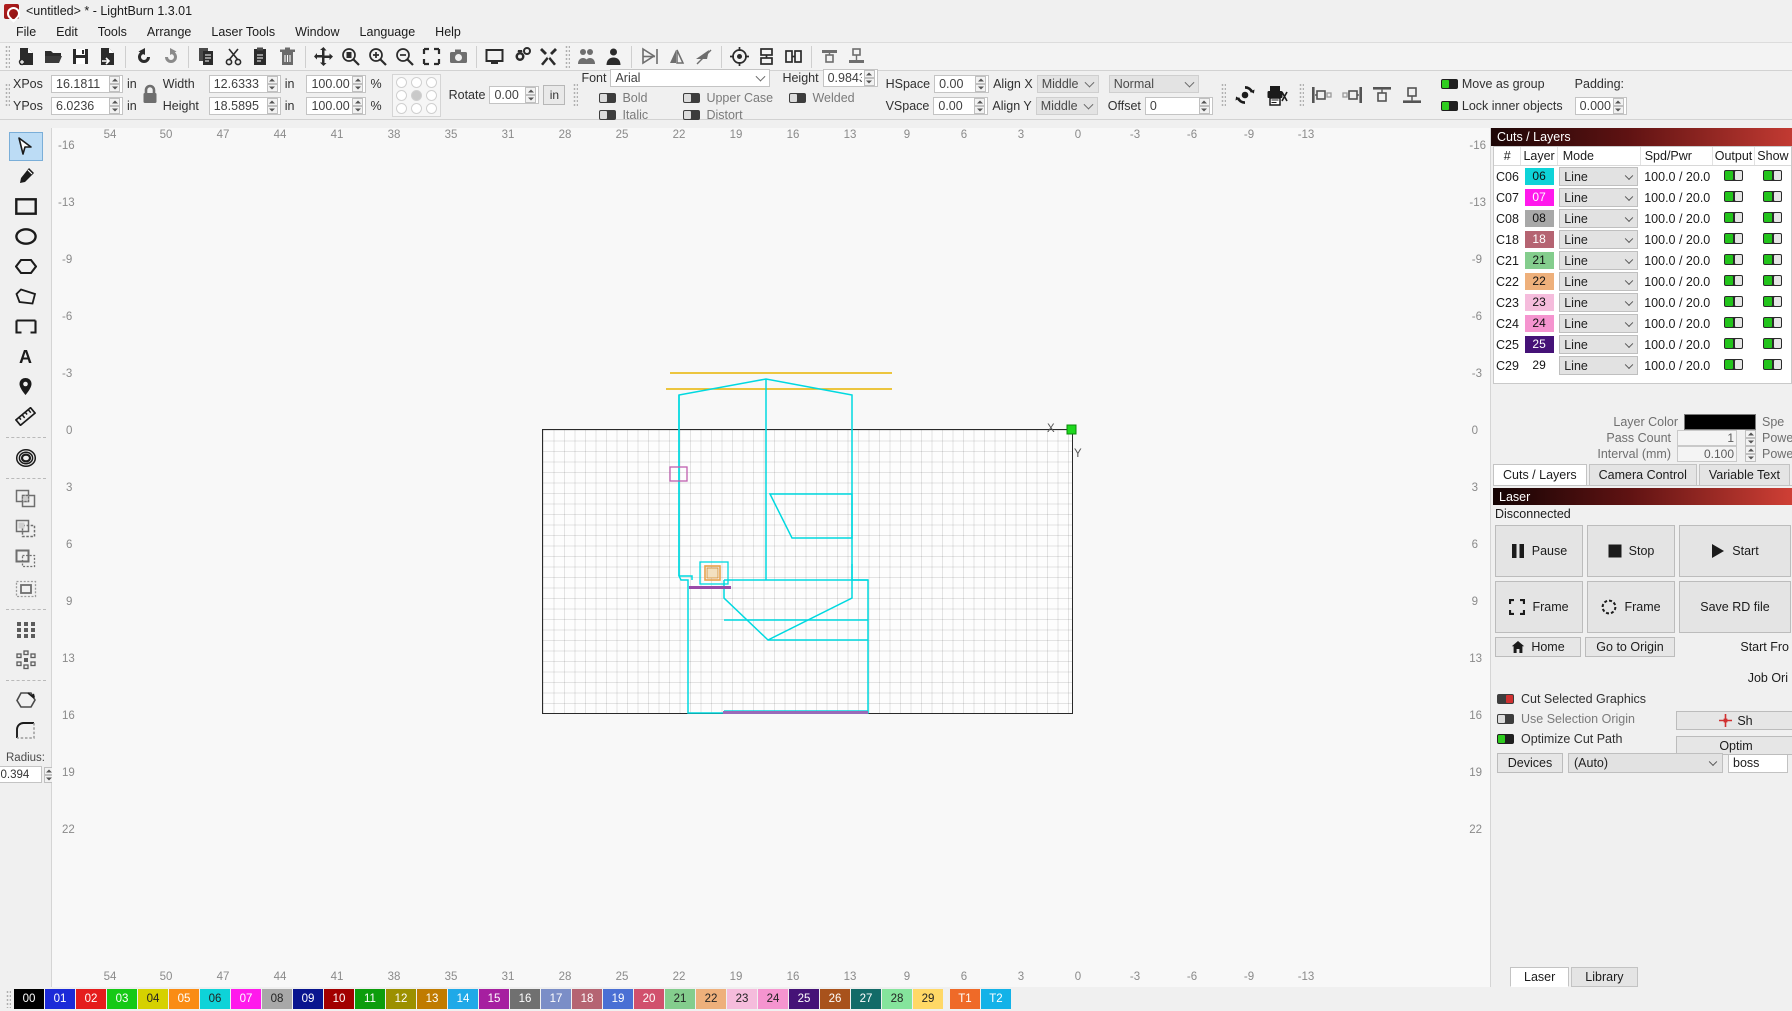 The image size is (1792, 1011). I want to click on align-right-icon, so click(1352, 95).